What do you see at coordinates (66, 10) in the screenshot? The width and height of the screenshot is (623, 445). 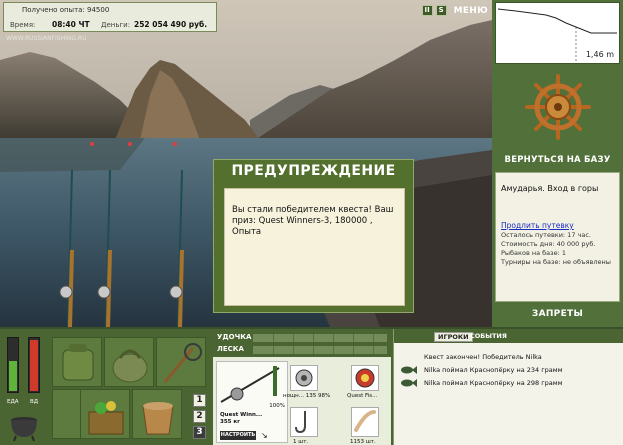 I see `experience-text: Получено опыта: 94500` at bounding box center [66, 10].